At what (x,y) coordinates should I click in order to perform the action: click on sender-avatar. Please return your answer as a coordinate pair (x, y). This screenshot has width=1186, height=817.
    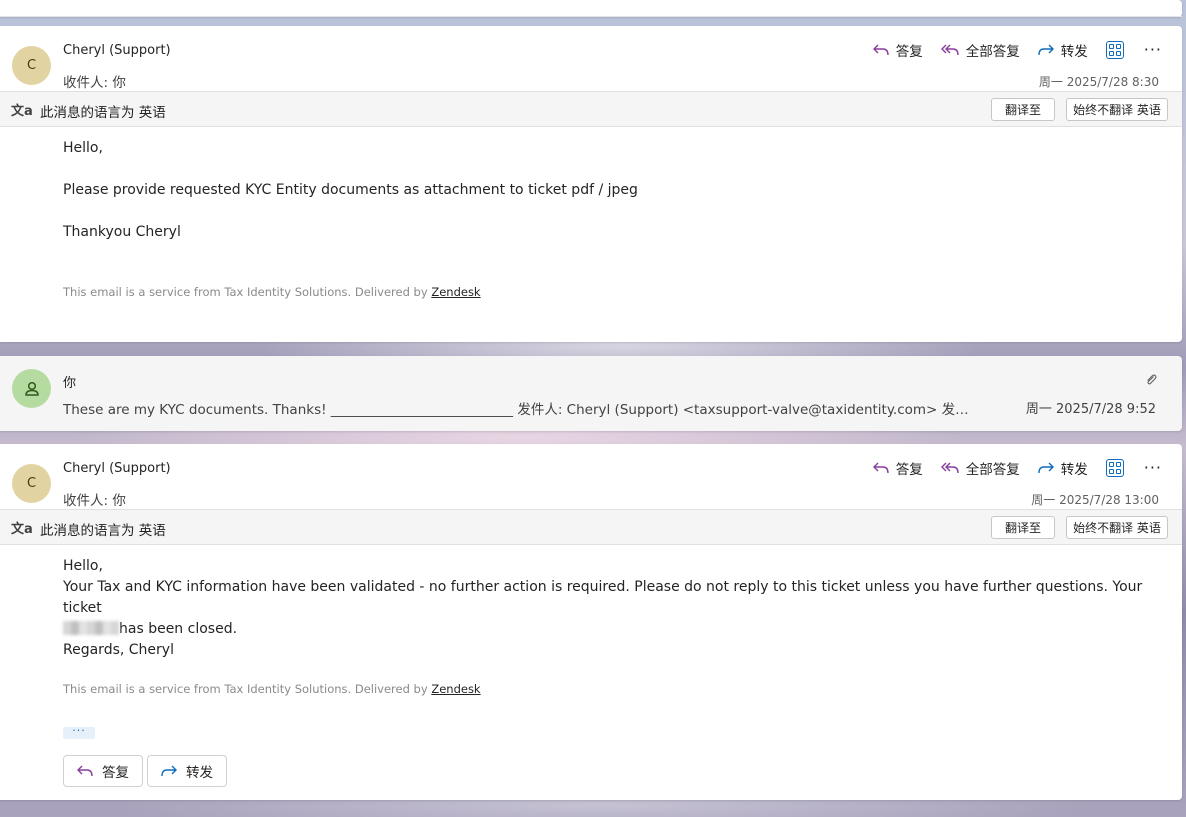
    Looking at the image, I should click on (31, 388).